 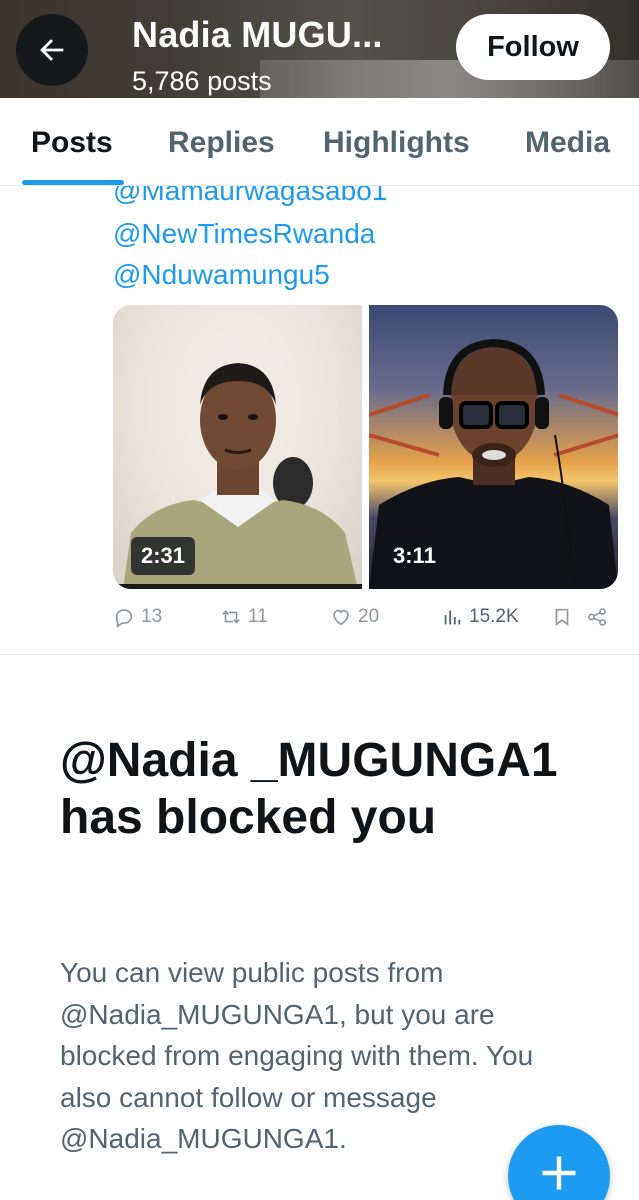 I want to click on heart-icon, so click(x=341, y=617).